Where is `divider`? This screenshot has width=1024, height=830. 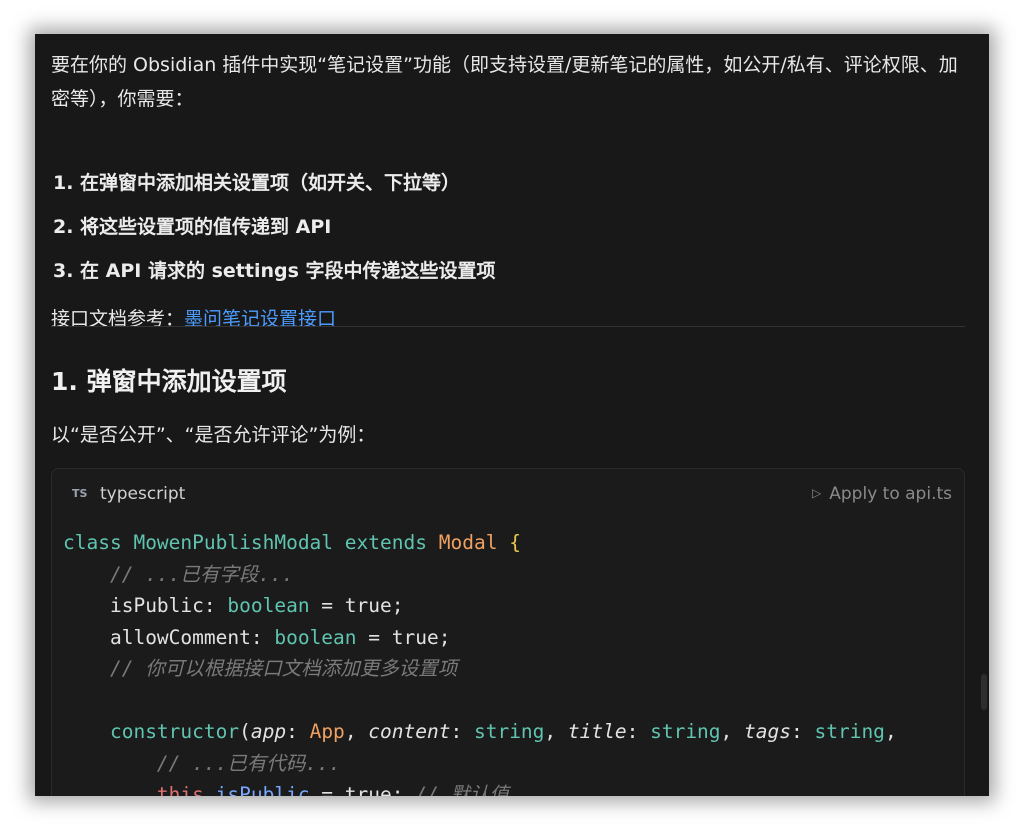 divider is located at coordinates (508, 326).